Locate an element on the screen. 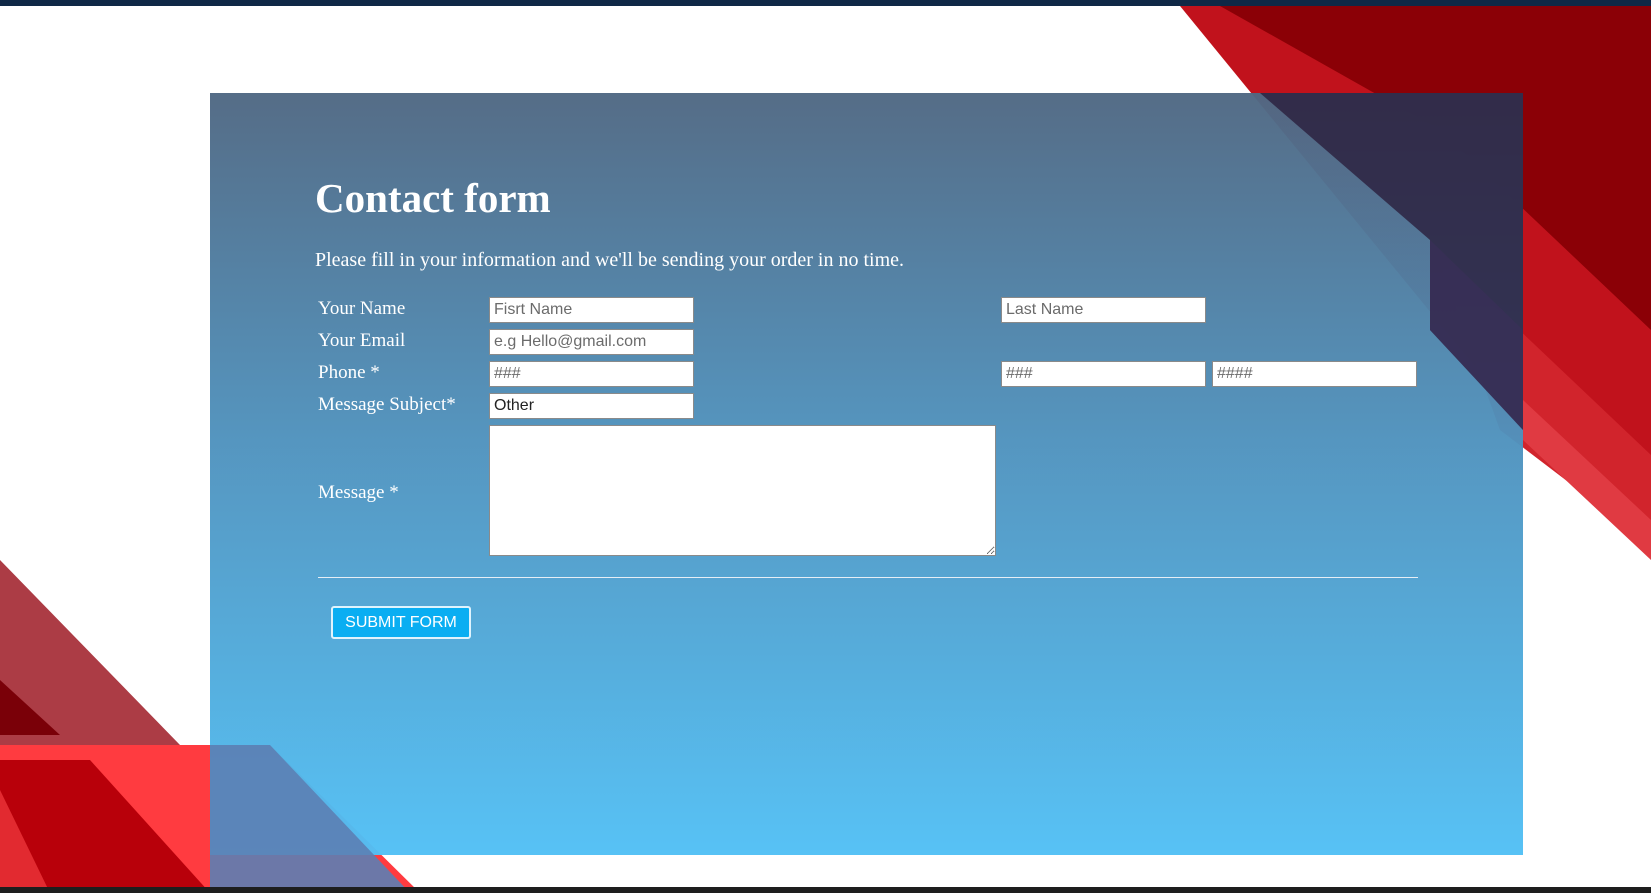 The image size is (1651, 893). message-label: Message * is located at coordinates (358, 492).